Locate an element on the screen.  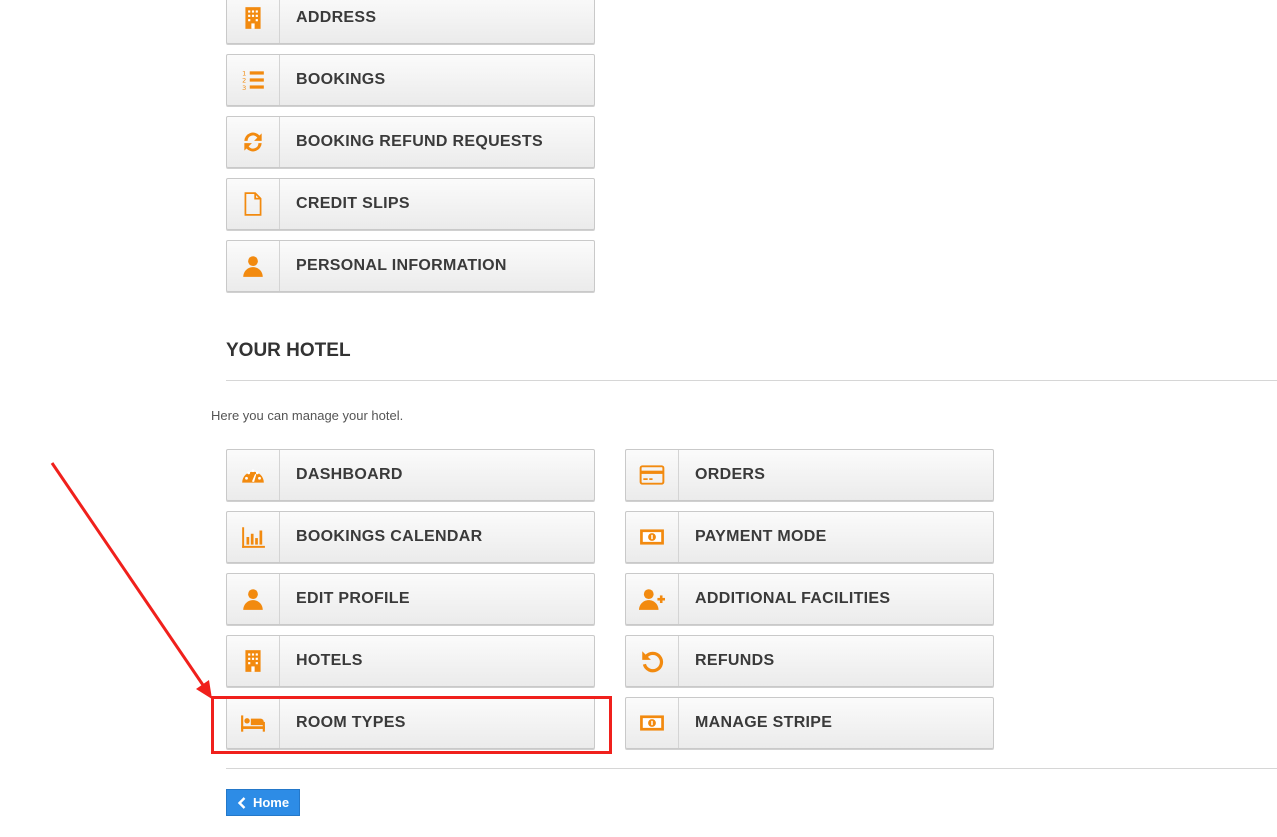
dashboard-label: DASHBOARD is located at coordinates (349, 474).